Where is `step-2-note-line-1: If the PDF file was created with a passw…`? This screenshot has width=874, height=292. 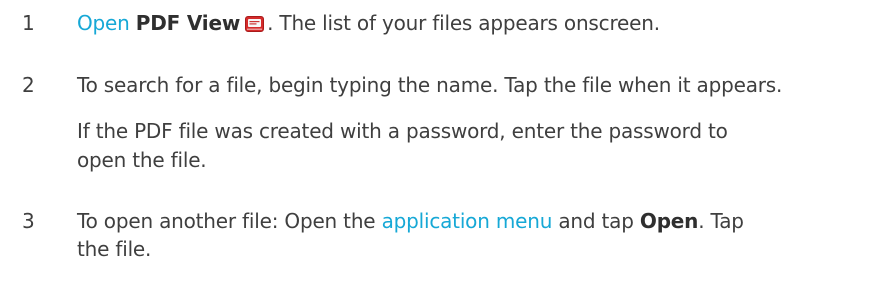
step-2-note-line-1: If the PDF file was created with a passw… is located at coordinates (402, 131).